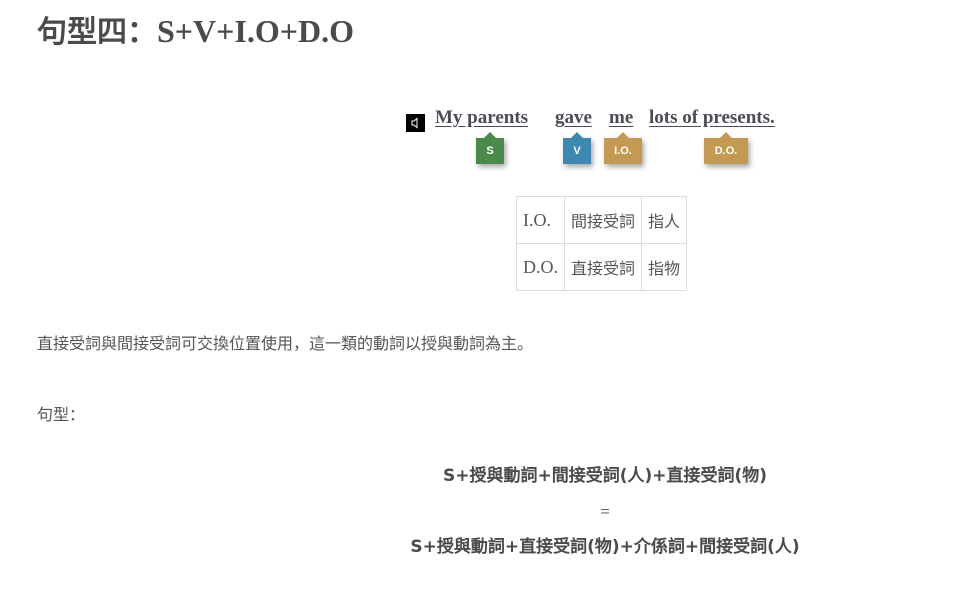  I want to click on tag-indirect-object: I.O., so click(623, 148).